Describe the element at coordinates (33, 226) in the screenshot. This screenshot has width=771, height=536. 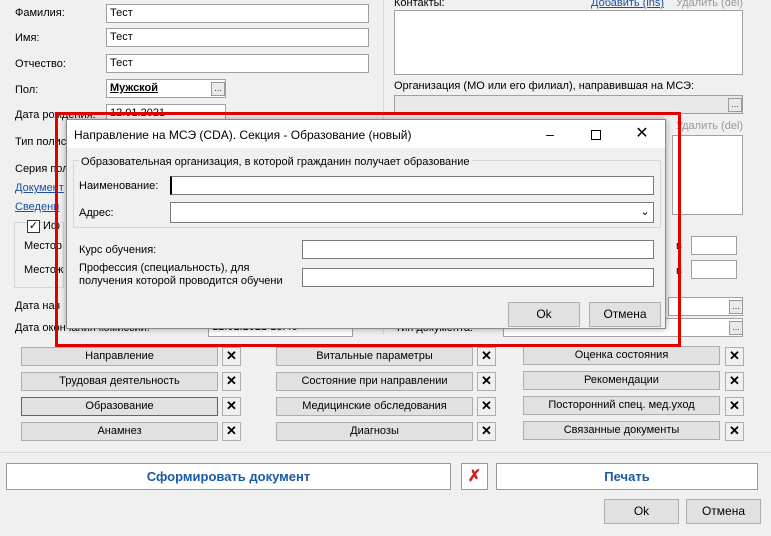
I see `info-checkbox: ✓` at that location.